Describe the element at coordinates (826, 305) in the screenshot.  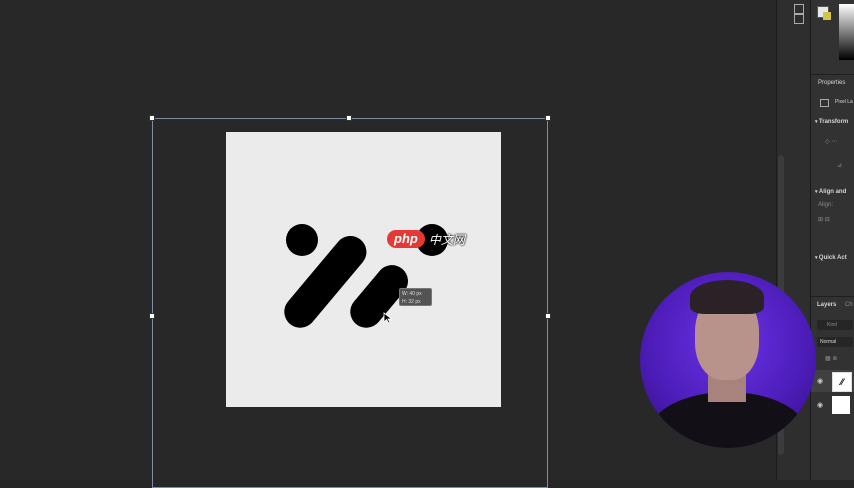
I see `layers-tab: Layers` at that location.